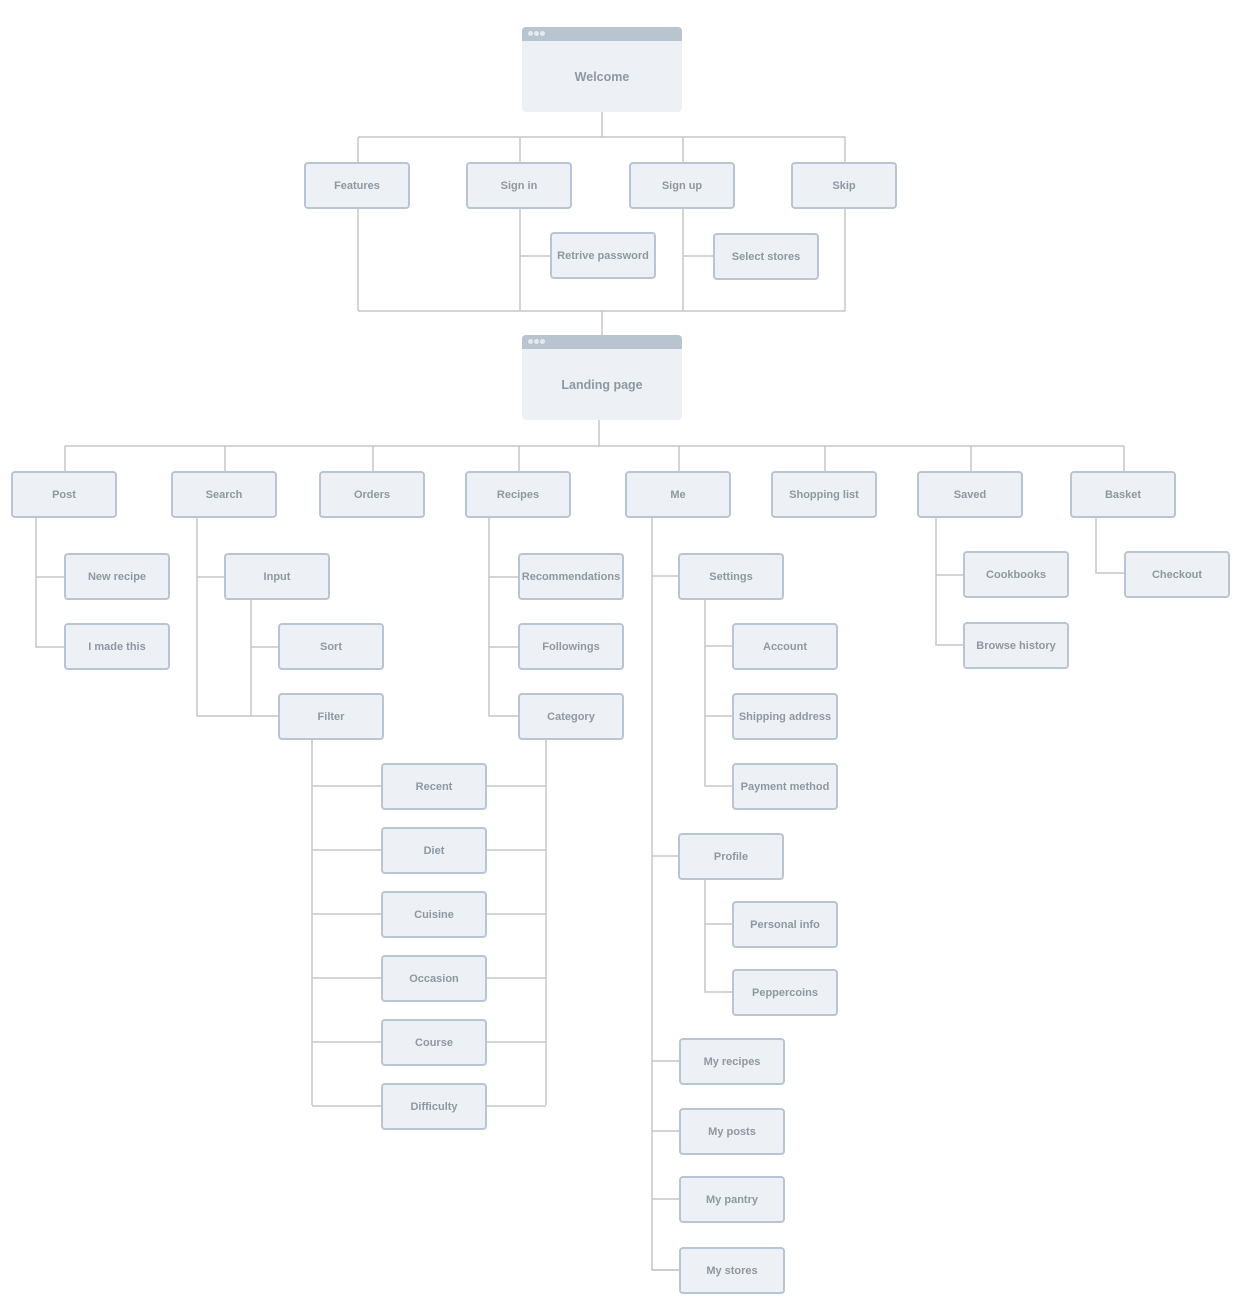 This screenshot has height=1311, width=1244. I want to click on node-basket: Basket, so click(1123, 494).